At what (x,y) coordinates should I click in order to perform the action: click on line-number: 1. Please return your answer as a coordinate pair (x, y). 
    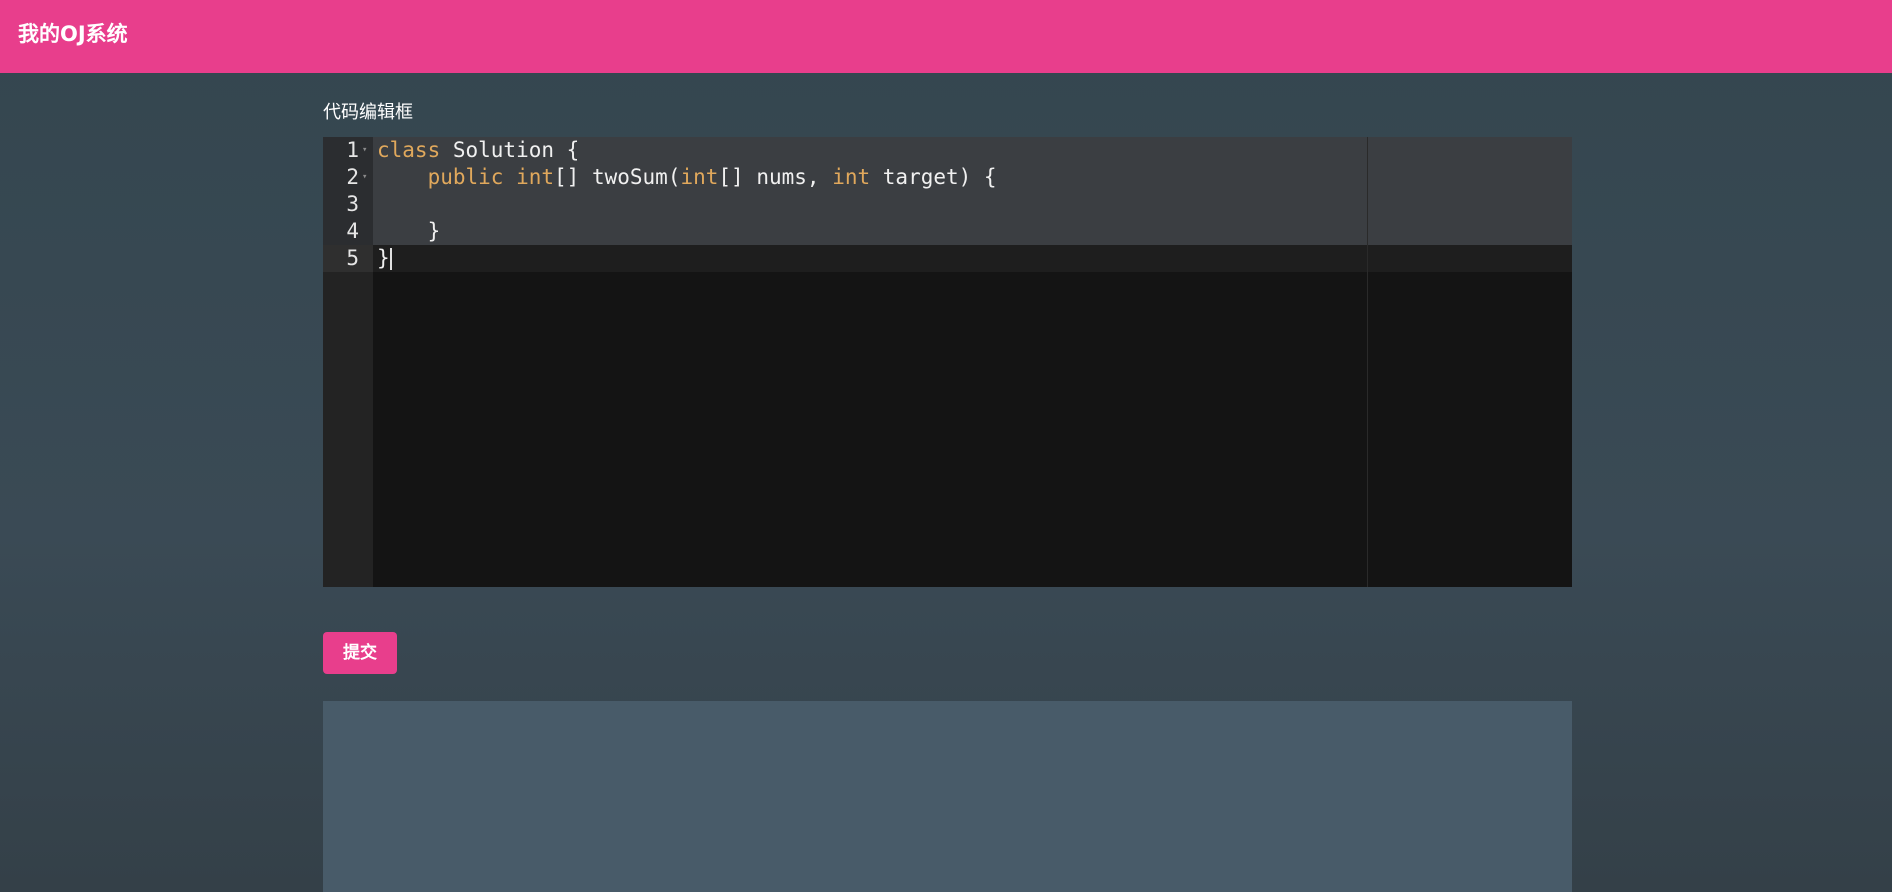
    Looking at the image, I should click on (352, 150).